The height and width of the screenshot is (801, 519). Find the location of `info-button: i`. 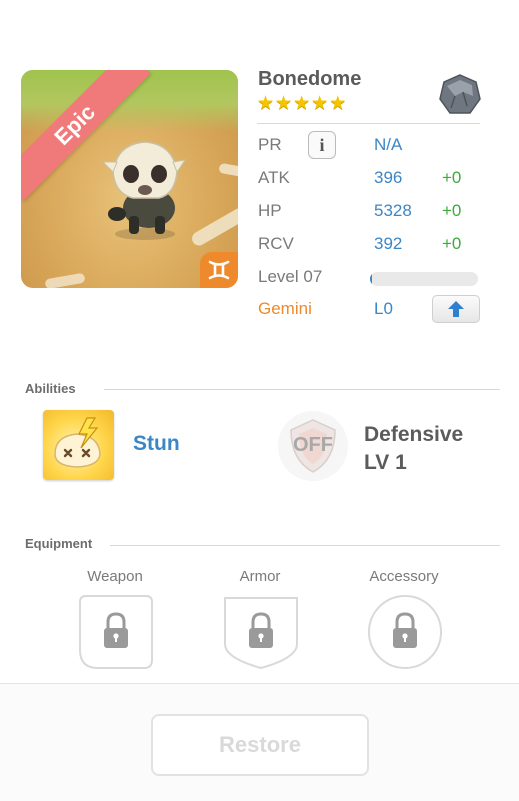

info-button: i is located at coordinates (322, 145).